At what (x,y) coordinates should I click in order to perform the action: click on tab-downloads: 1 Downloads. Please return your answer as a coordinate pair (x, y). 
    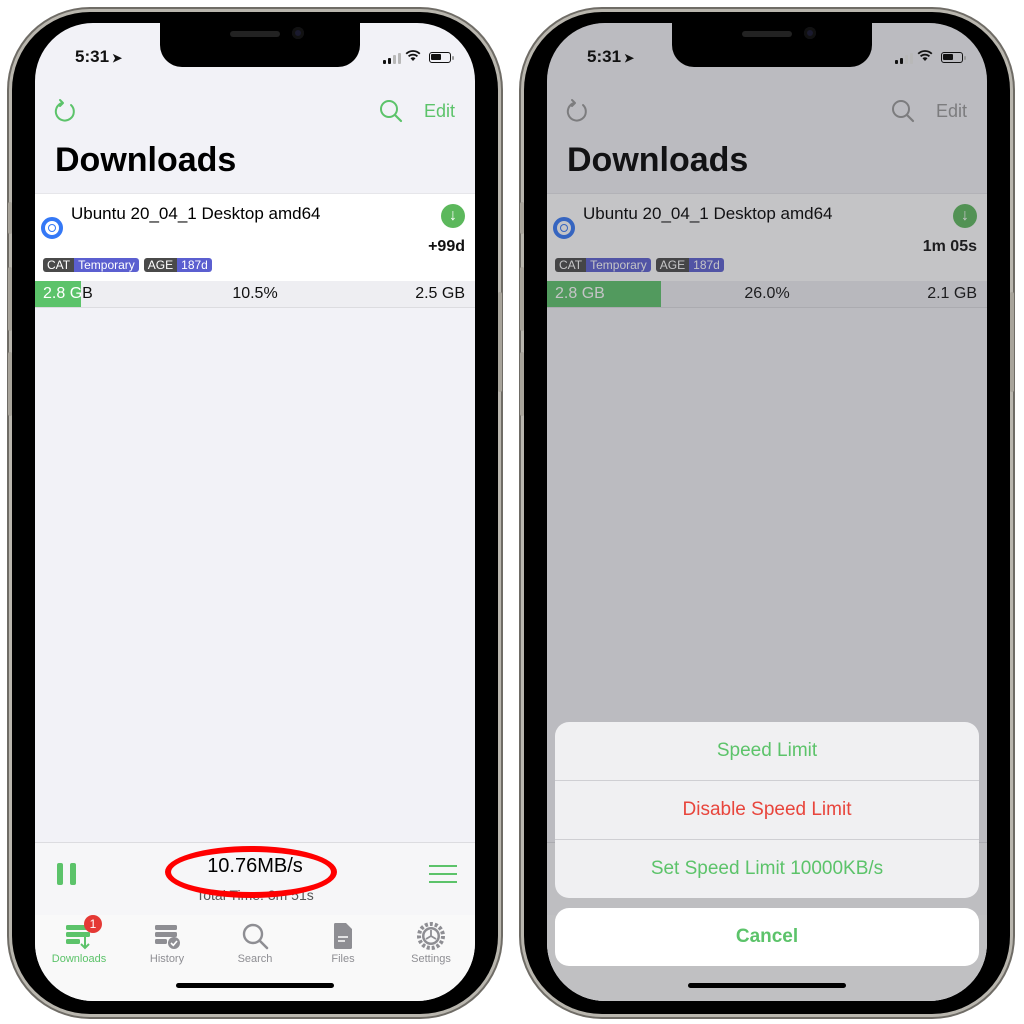
    Looking at the image, I should click on (79, 940).